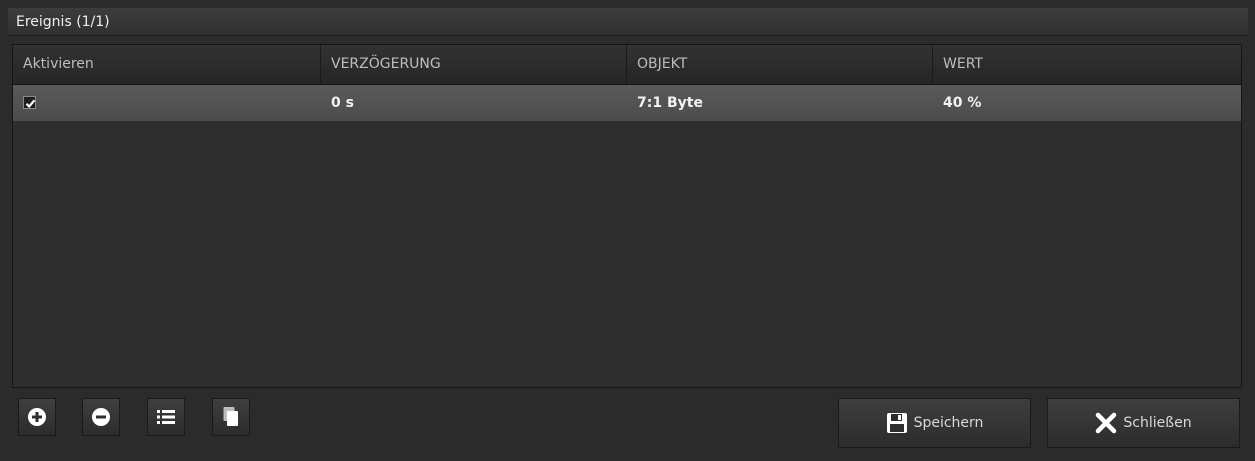 The image size is (1255, 461). Describe the element at coordinates (1087, 64) in the screenshot. I see `column-header-wert: WERT` at that location.